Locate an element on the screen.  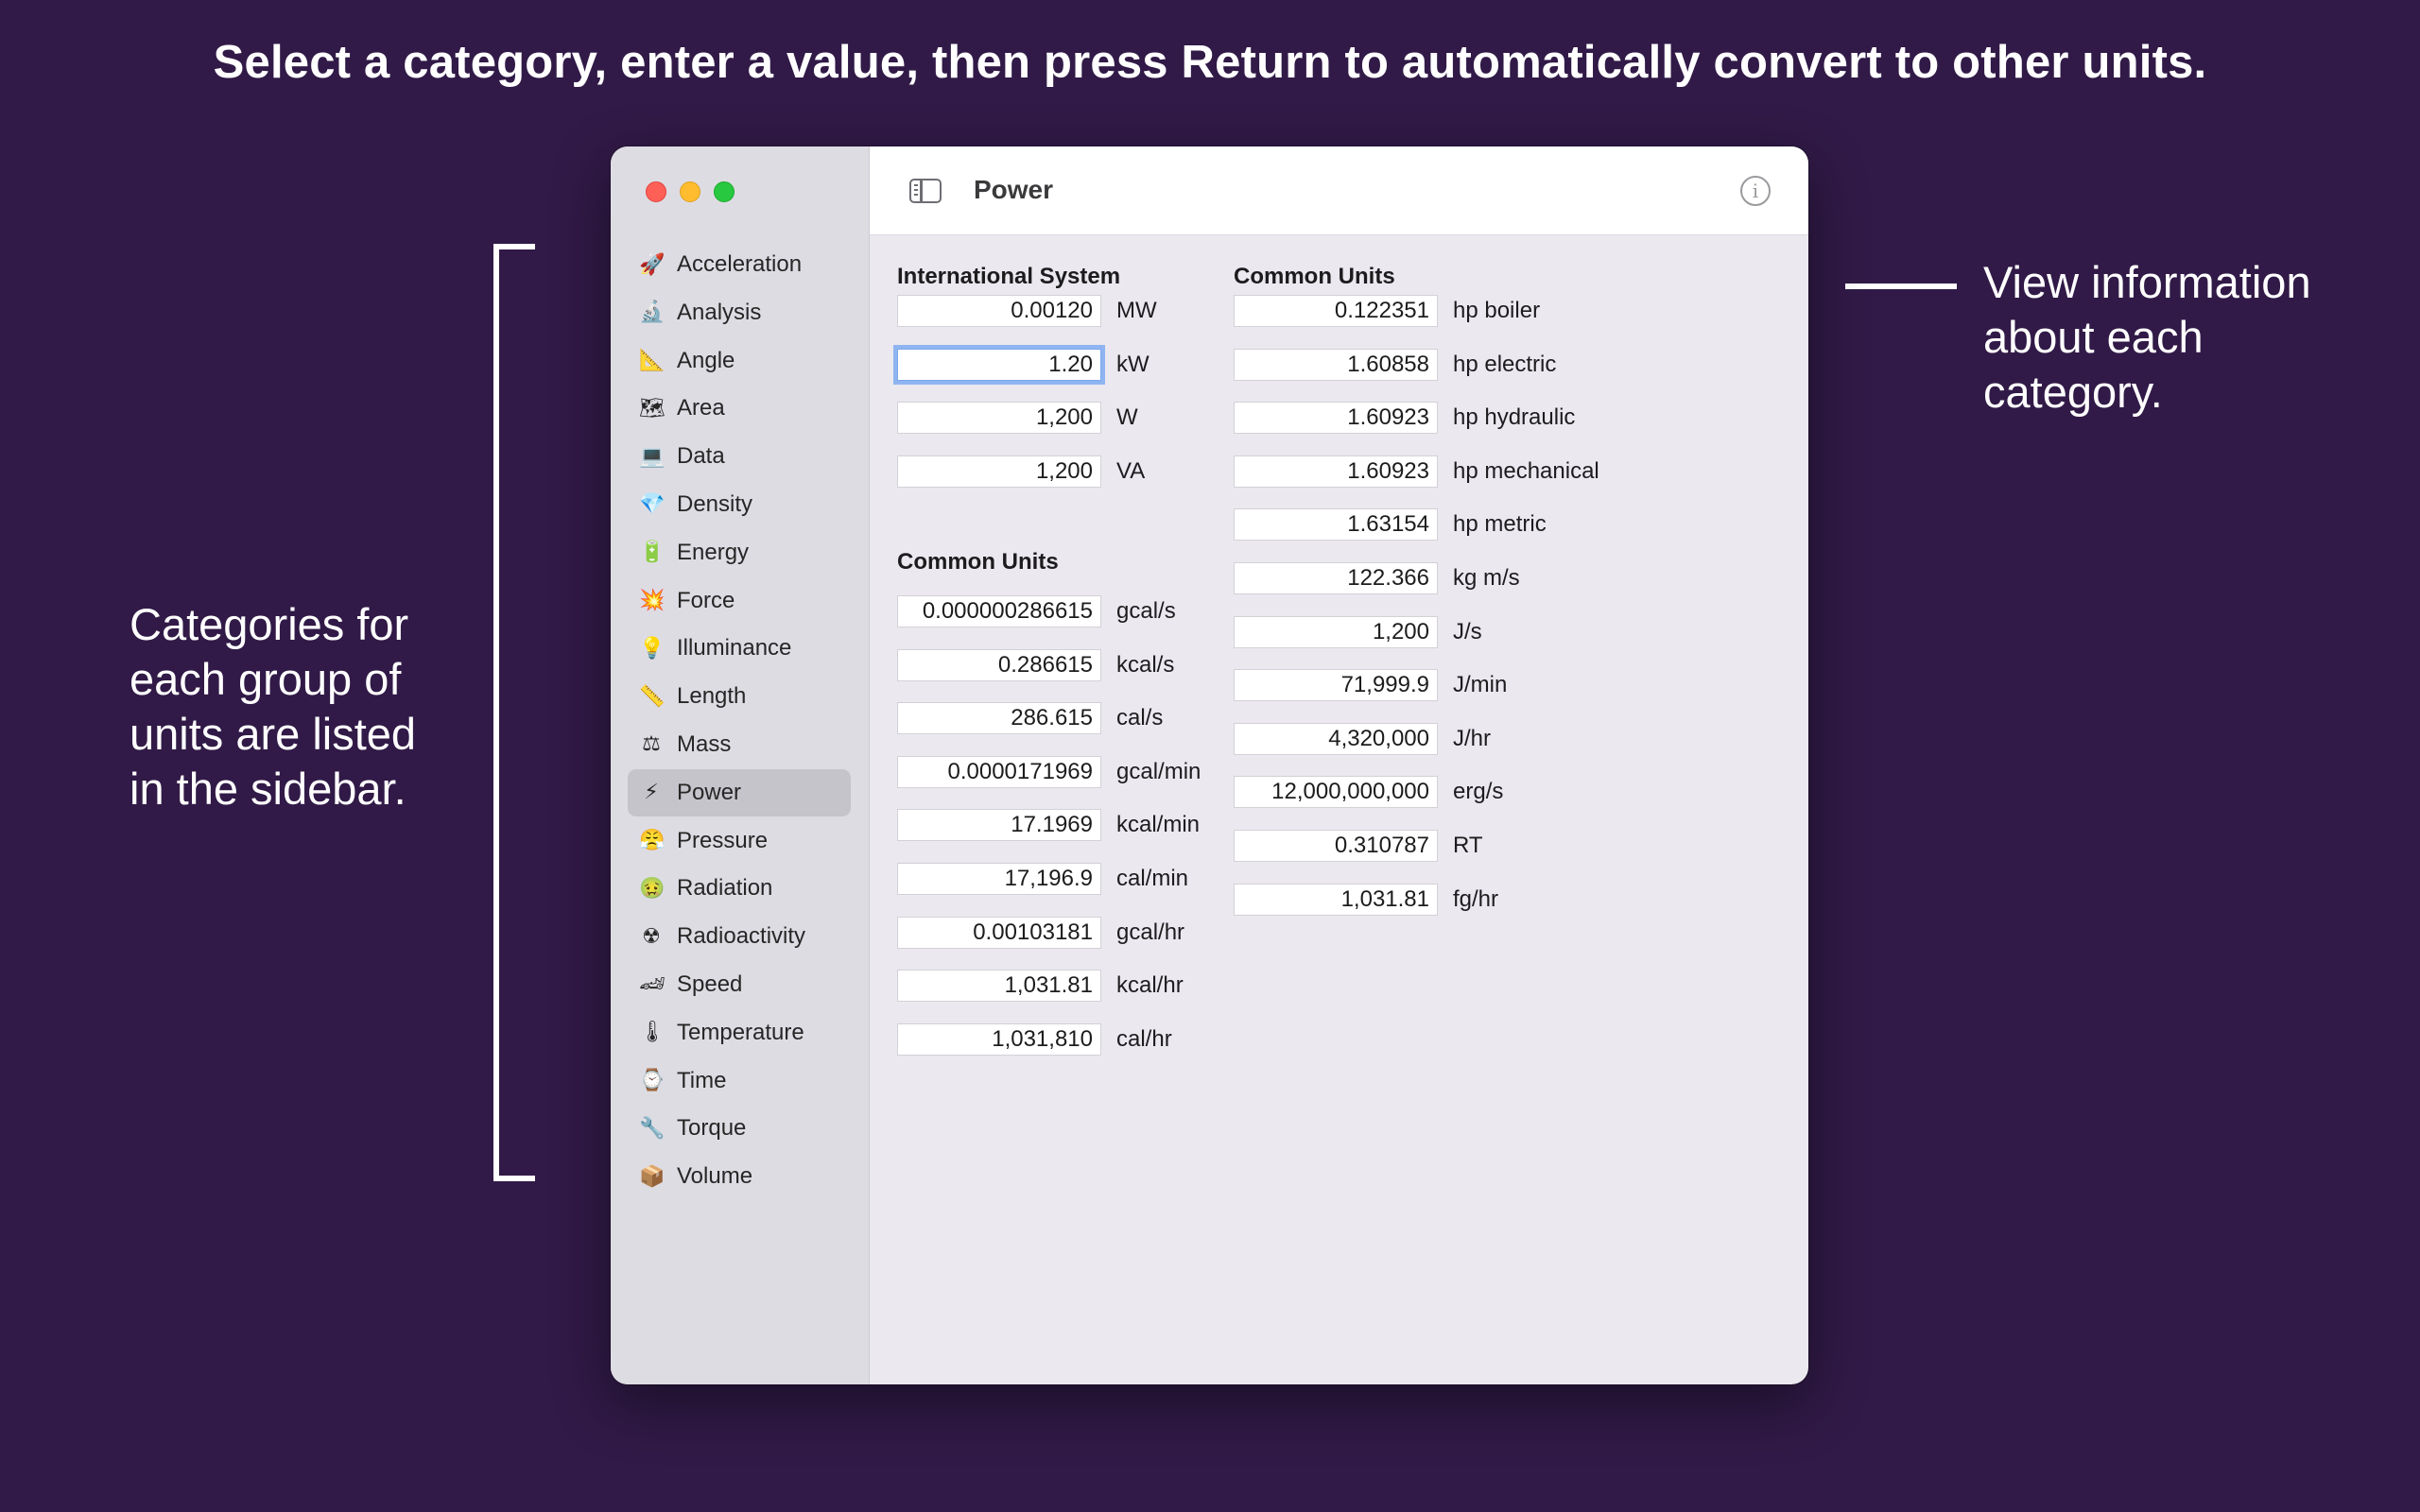
unit-row: hp mechanical is located at coordinates (1416, 472).